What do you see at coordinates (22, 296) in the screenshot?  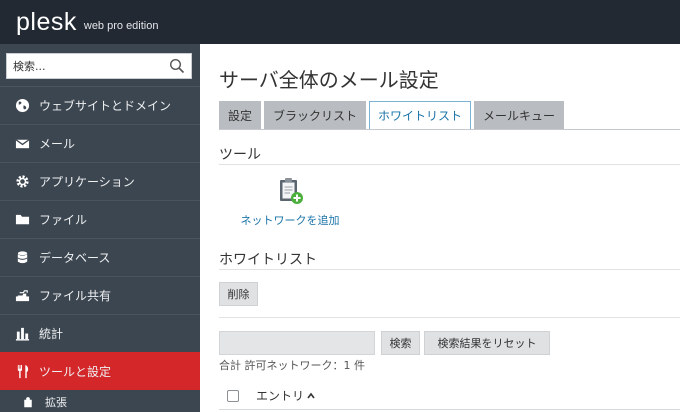 I see `share-icon` at bounding box center [22, 296].